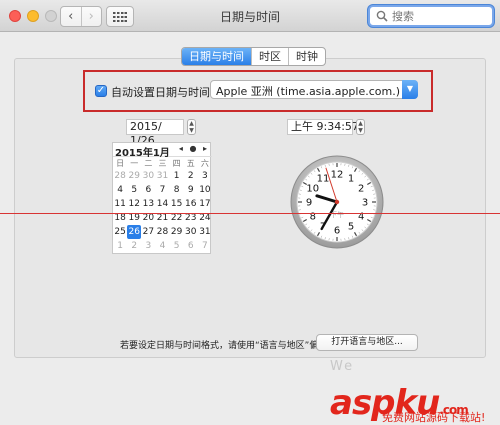  Describe the element at coordinates (440, 16) in the screenshot. I see `search-input` at that location.